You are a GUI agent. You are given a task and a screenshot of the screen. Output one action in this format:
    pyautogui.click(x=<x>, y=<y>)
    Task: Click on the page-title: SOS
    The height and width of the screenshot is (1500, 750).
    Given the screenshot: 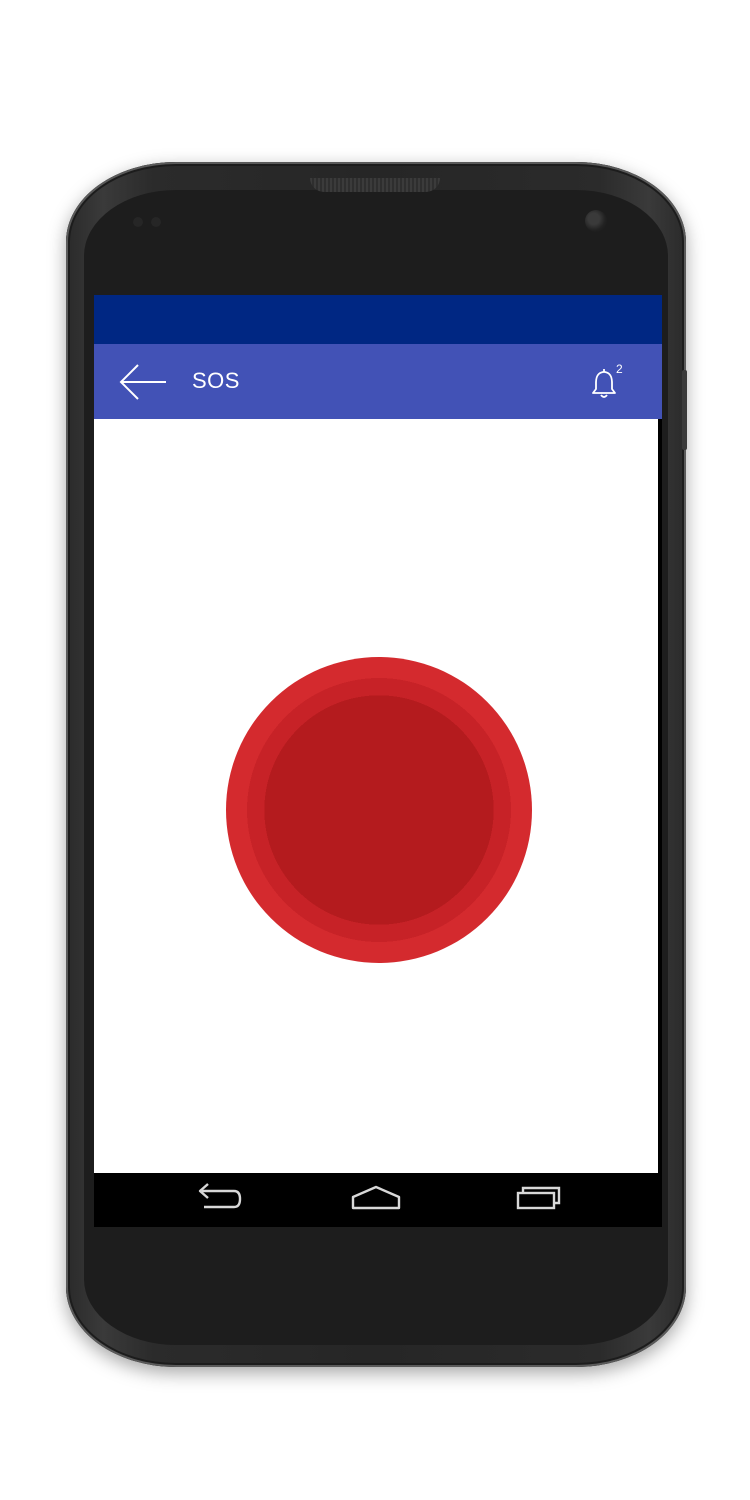 What is the action you would take?
    pyautogui.click(x=216, y=380)
    